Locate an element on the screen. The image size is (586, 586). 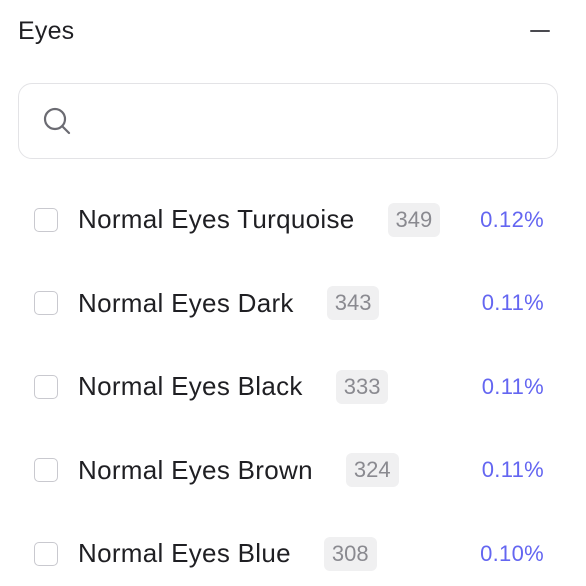
search-box is located at coordinates (288, 121).